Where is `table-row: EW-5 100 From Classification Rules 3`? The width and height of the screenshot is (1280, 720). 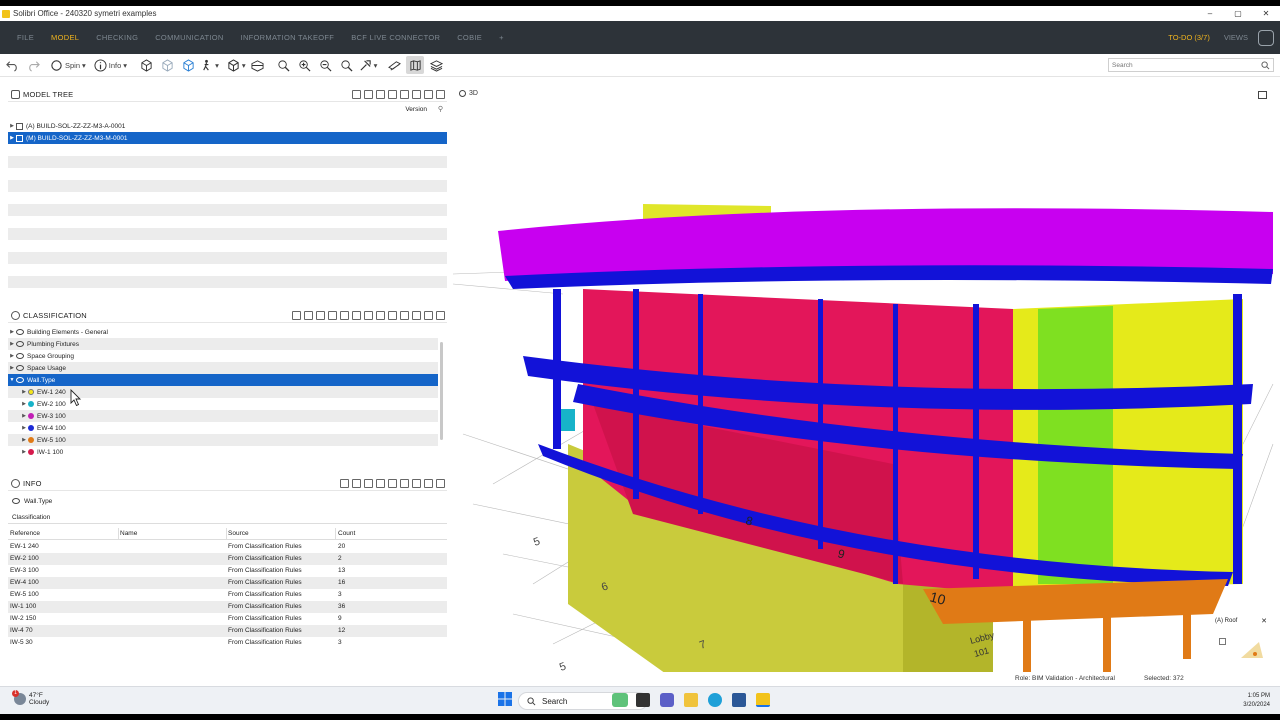 table-row: EW-5 100 From Classification Rules 3 is located at coordinates (227, 595).